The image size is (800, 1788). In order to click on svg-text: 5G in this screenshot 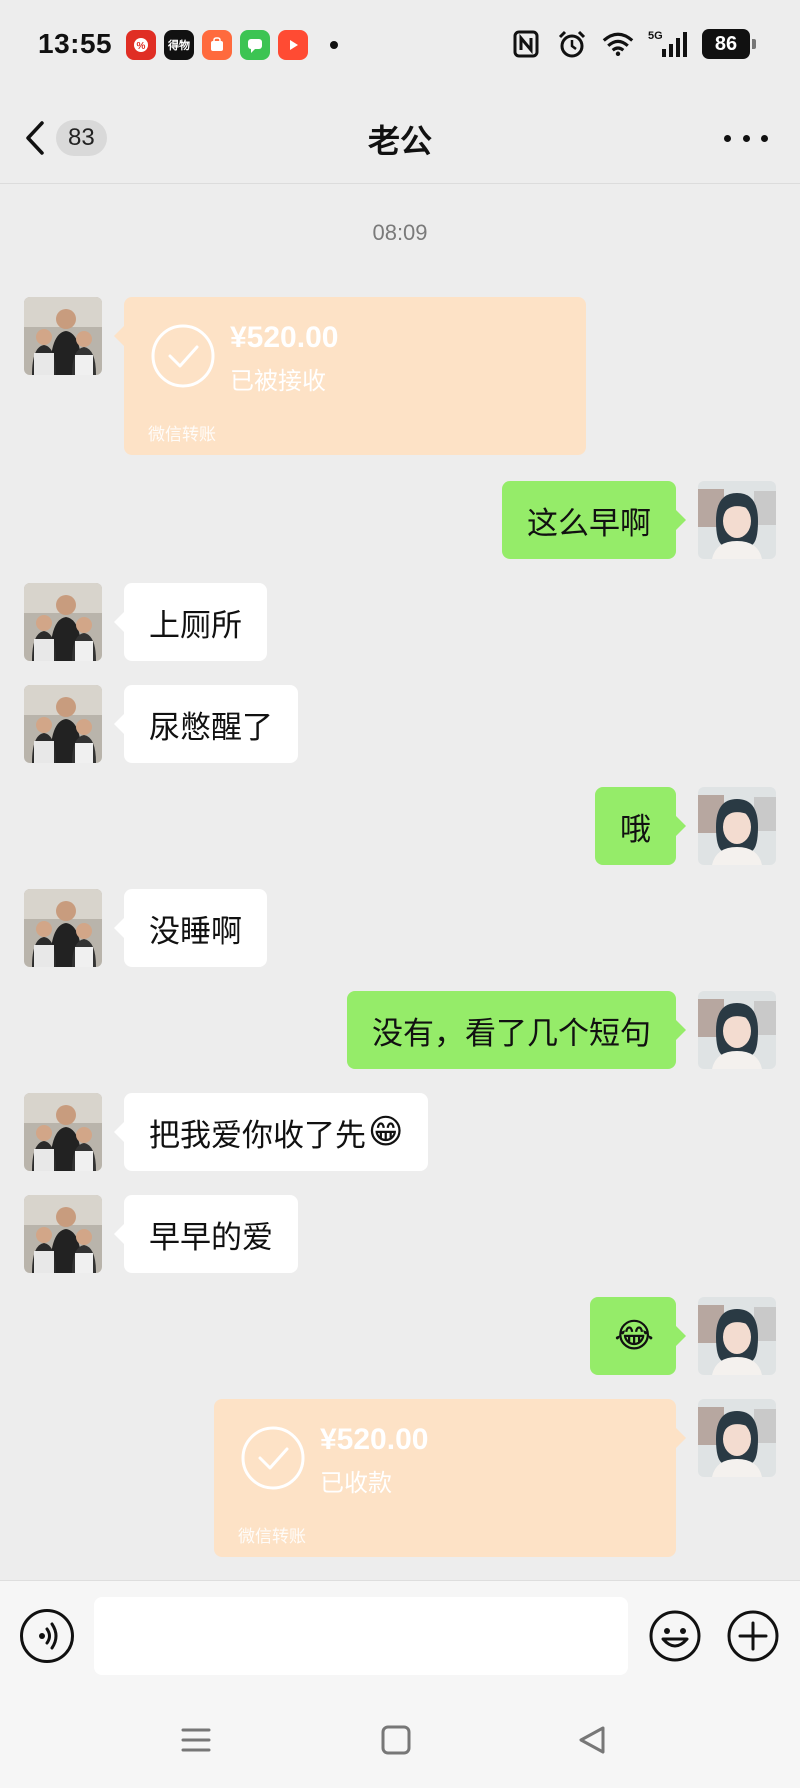, I will do `click(655, 36)`.